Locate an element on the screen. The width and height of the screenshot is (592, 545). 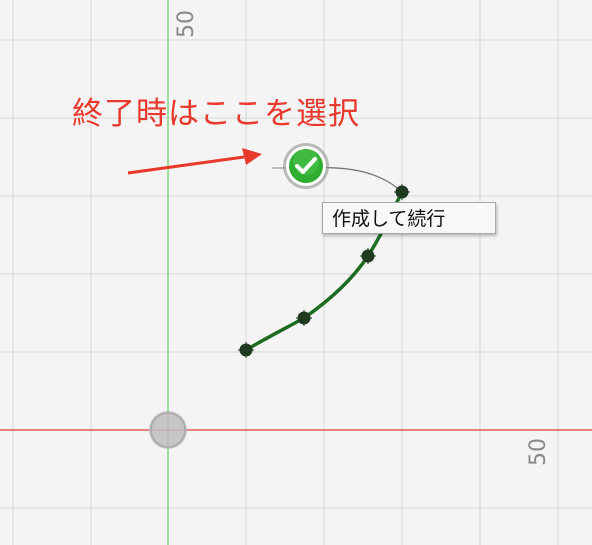
origin-icon is located at coordinates (168, 430).